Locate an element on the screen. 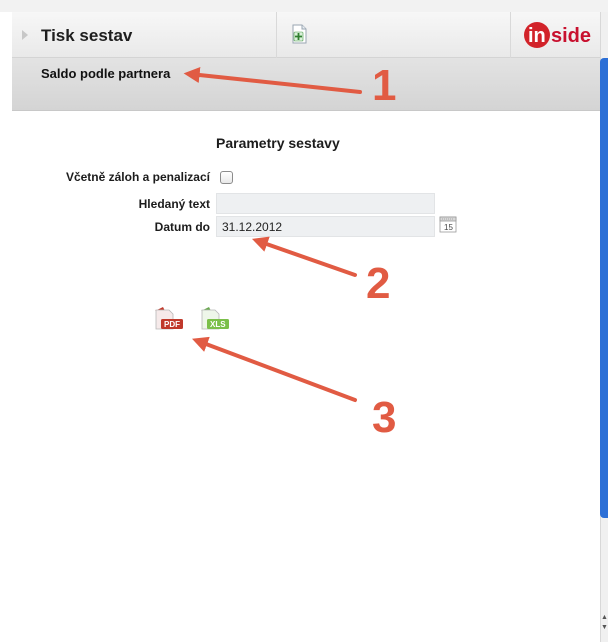 Image resolution: width=608 pixels, height=642 pixels. annotation-1: 1 is located at coordinates (384, 85).